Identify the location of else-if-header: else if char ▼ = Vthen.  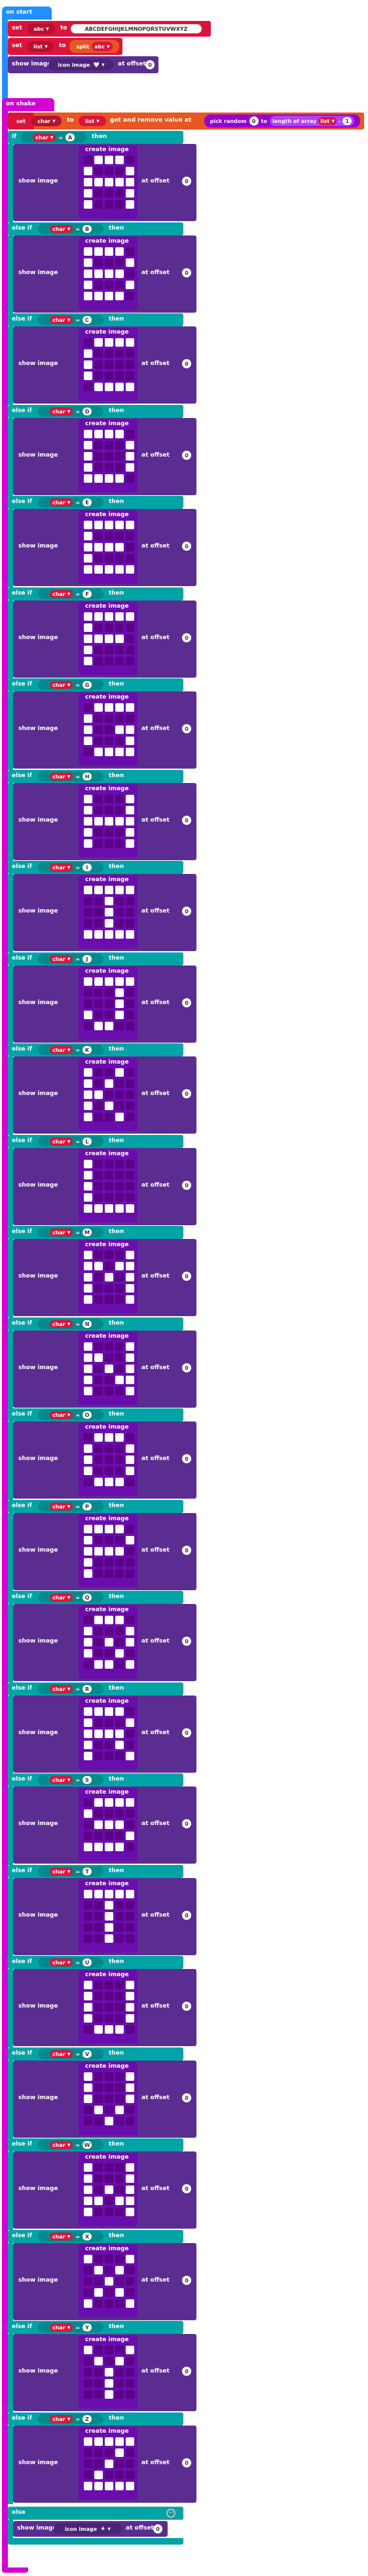
(96, 2054).